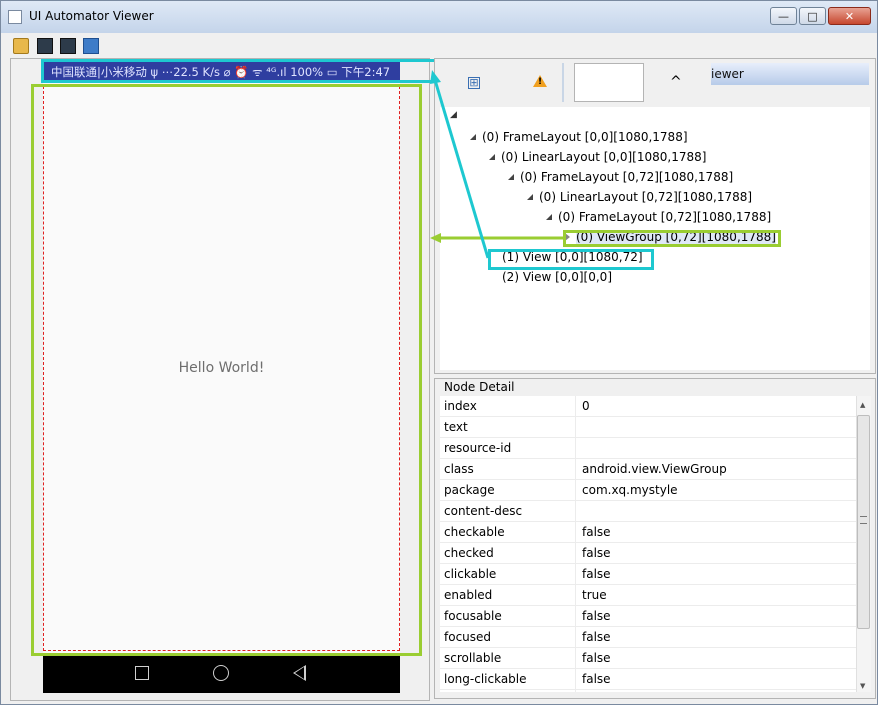 This screenshot has height=705, width=878. Describe the element at coordinates (586, 406) in the screenshot. I see `property-value: 0` at that location.